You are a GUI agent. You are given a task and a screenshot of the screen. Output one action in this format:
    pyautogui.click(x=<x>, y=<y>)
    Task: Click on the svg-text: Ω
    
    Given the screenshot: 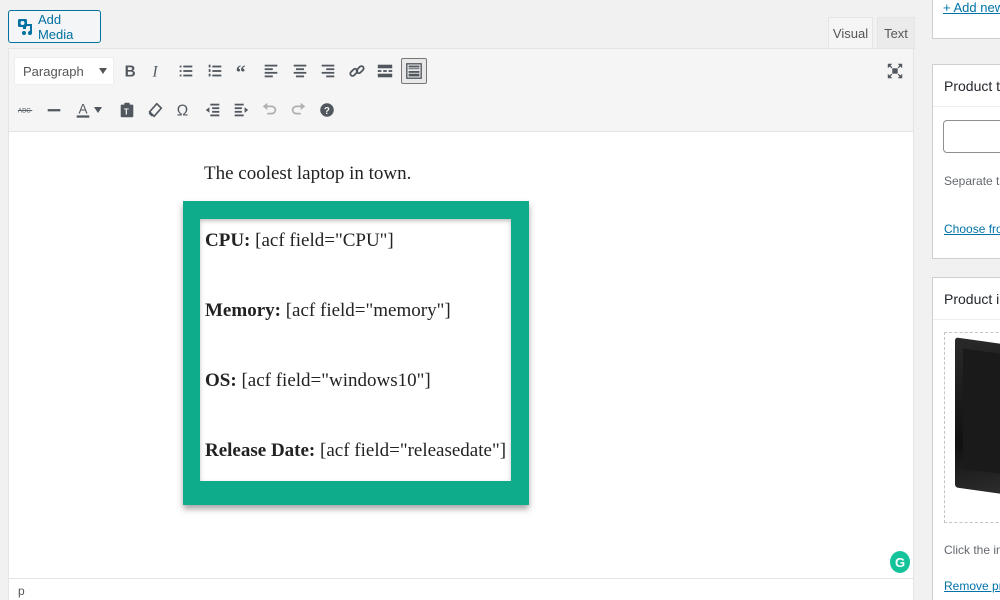 What is the action you would take?
    pyautogui.click(x=182, y=110)
    